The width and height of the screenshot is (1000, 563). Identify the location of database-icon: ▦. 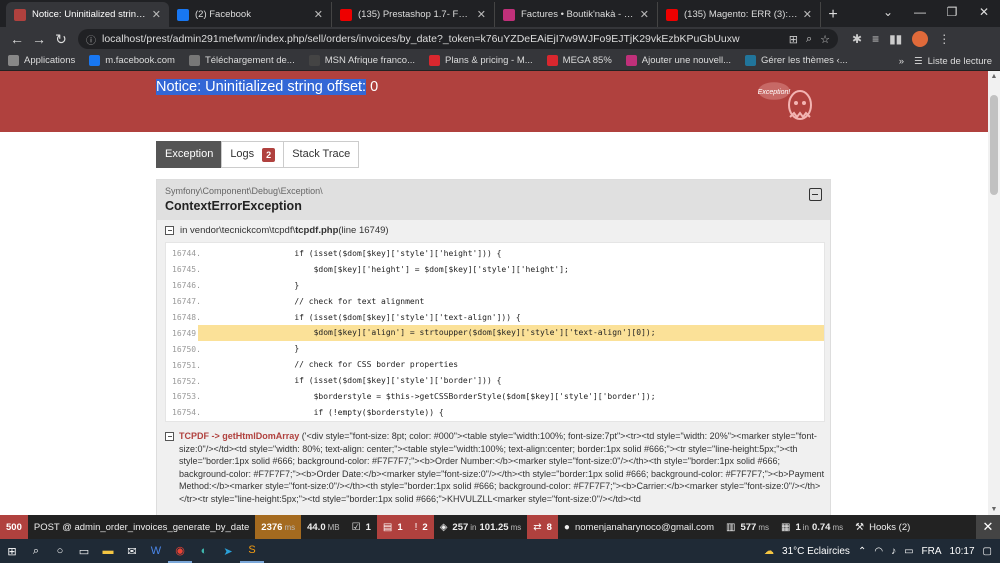
(785, 527).